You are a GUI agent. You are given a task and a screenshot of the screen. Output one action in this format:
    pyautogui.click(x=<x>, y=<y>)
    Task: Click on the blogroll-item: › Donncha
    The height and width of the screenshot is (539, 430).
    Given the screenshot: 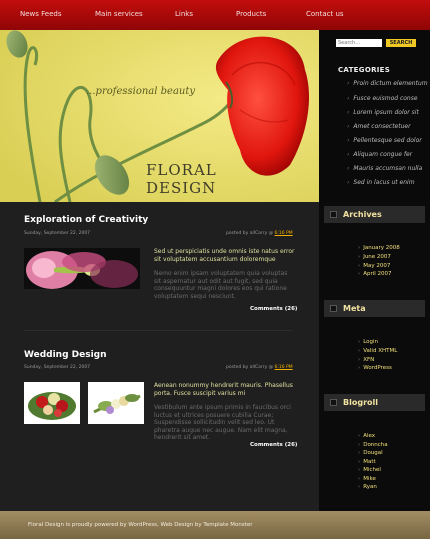 What is the action you would take?
    pyautogui.click(x=373, y=445)
    